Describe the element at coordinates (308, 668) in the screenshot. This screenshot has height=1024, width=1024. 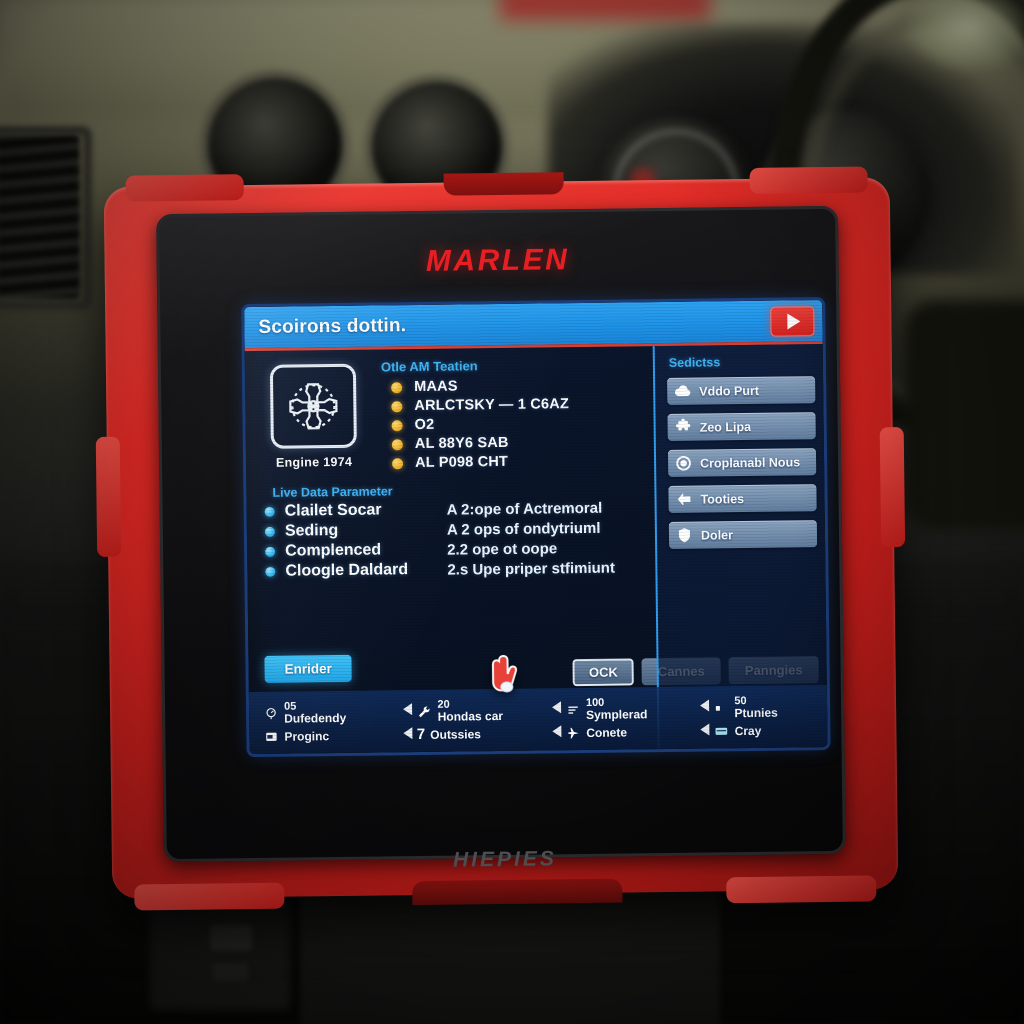
I see `enter-button: Enrider` at that location.